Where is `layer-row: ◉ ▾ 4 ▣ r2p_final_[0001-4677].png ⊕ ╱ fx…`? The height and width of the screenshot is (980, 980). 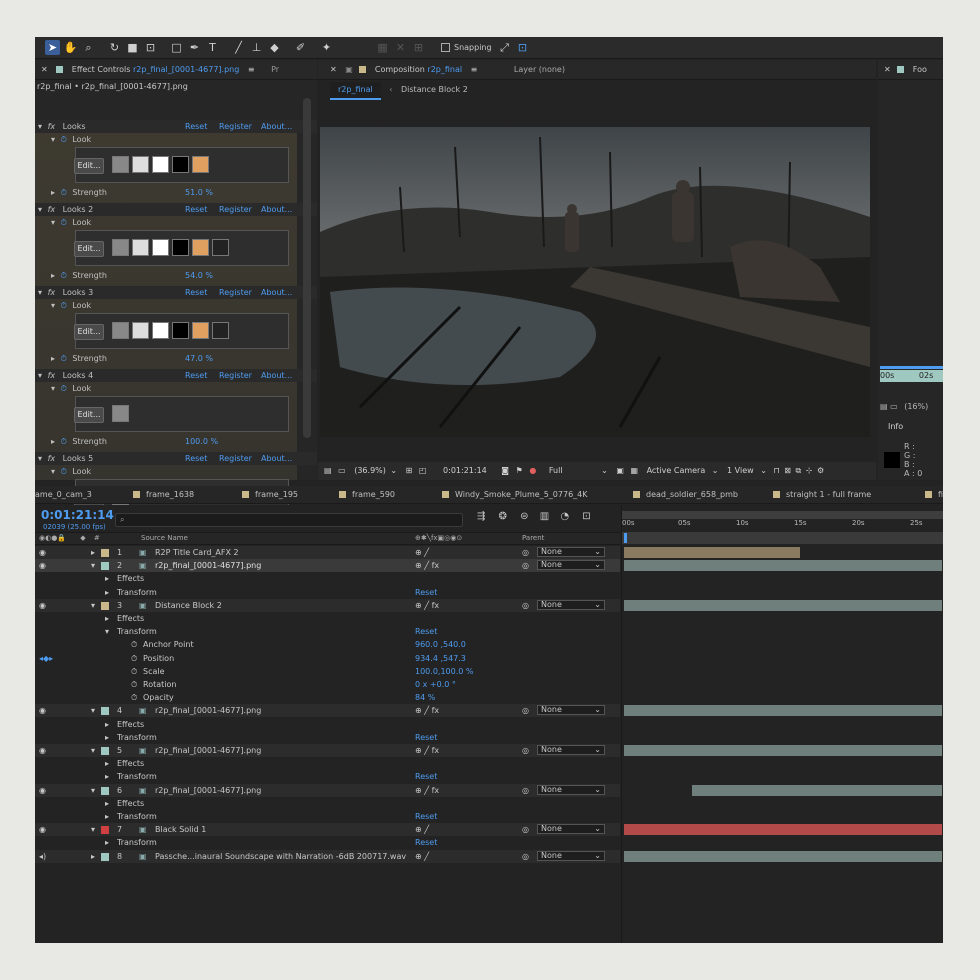 layer-row: ◉ ▾ 4 ▣ r2p_final_[0001-4677].png ⊕ ╱ fx… is located at coordinates (327, 711).